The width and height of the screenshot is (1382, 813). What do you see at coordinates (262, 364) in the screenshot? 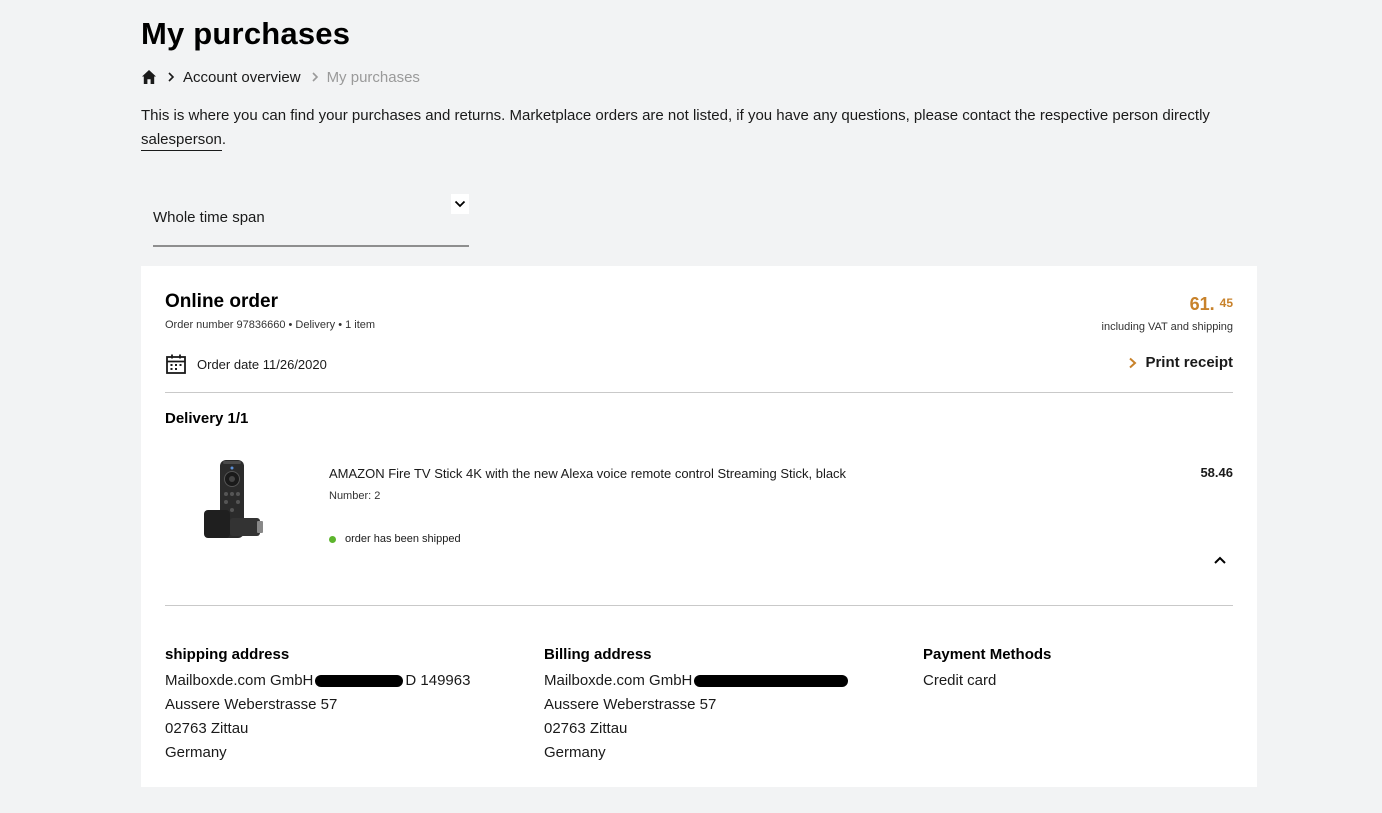
I see `order-date-label: Order date 11/26/2020` at bounding box center [262, 364].